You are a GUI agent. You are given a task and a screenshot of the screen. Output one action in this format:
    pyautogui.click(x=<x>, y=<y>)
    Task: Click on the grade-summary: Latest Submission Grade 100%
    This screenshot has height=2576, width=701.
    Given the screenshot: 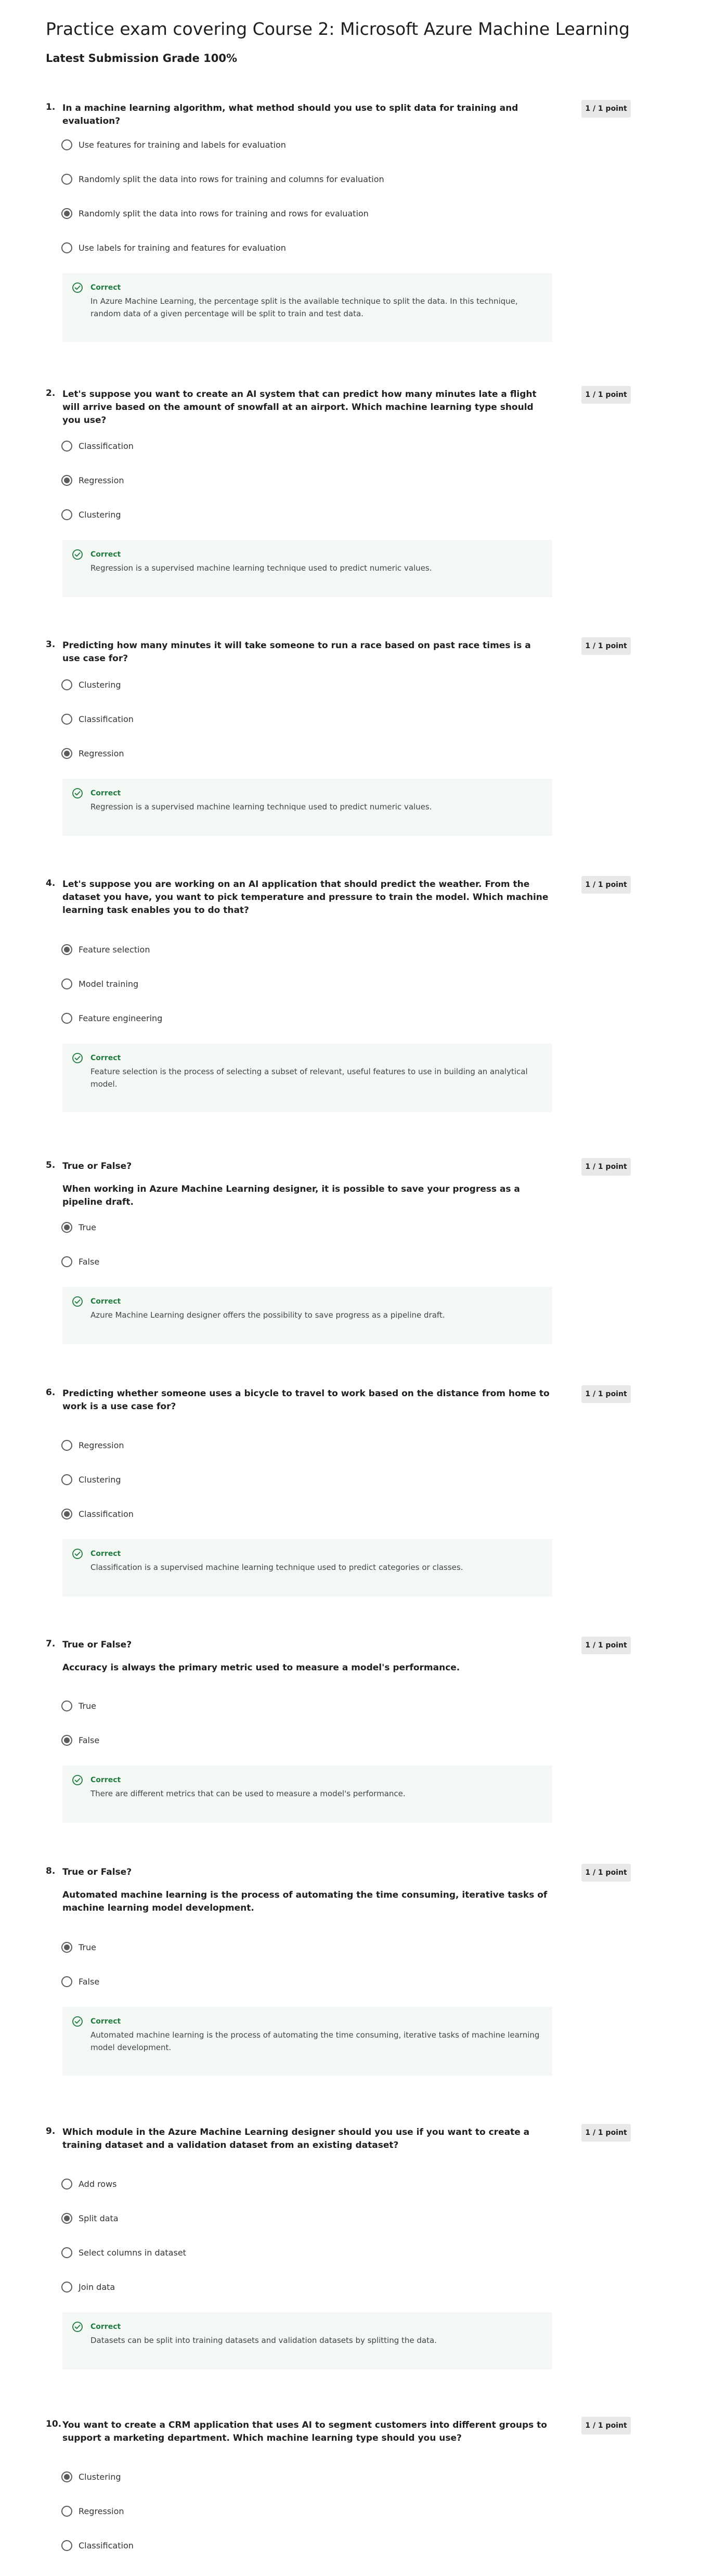 What is the action you would take?
    pyautogui.click(x=141, y=58)
    